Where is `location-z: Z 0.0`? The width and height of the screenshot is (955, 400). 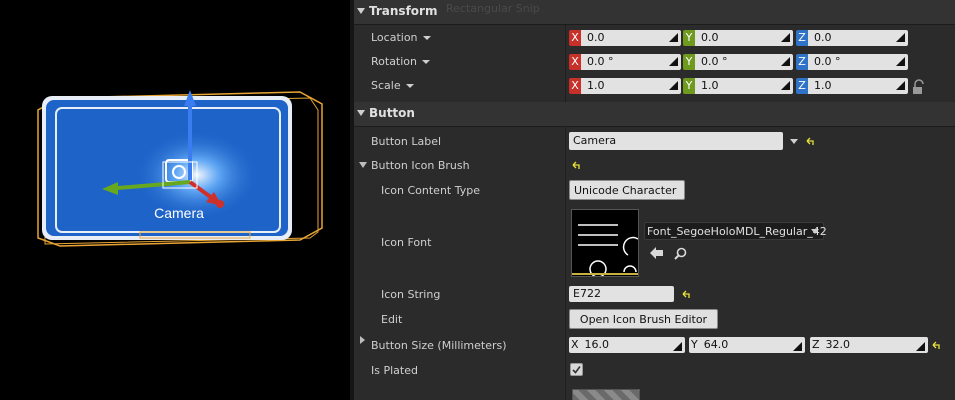 location-z: Z 0.0 is located at coordinates (852, 38).